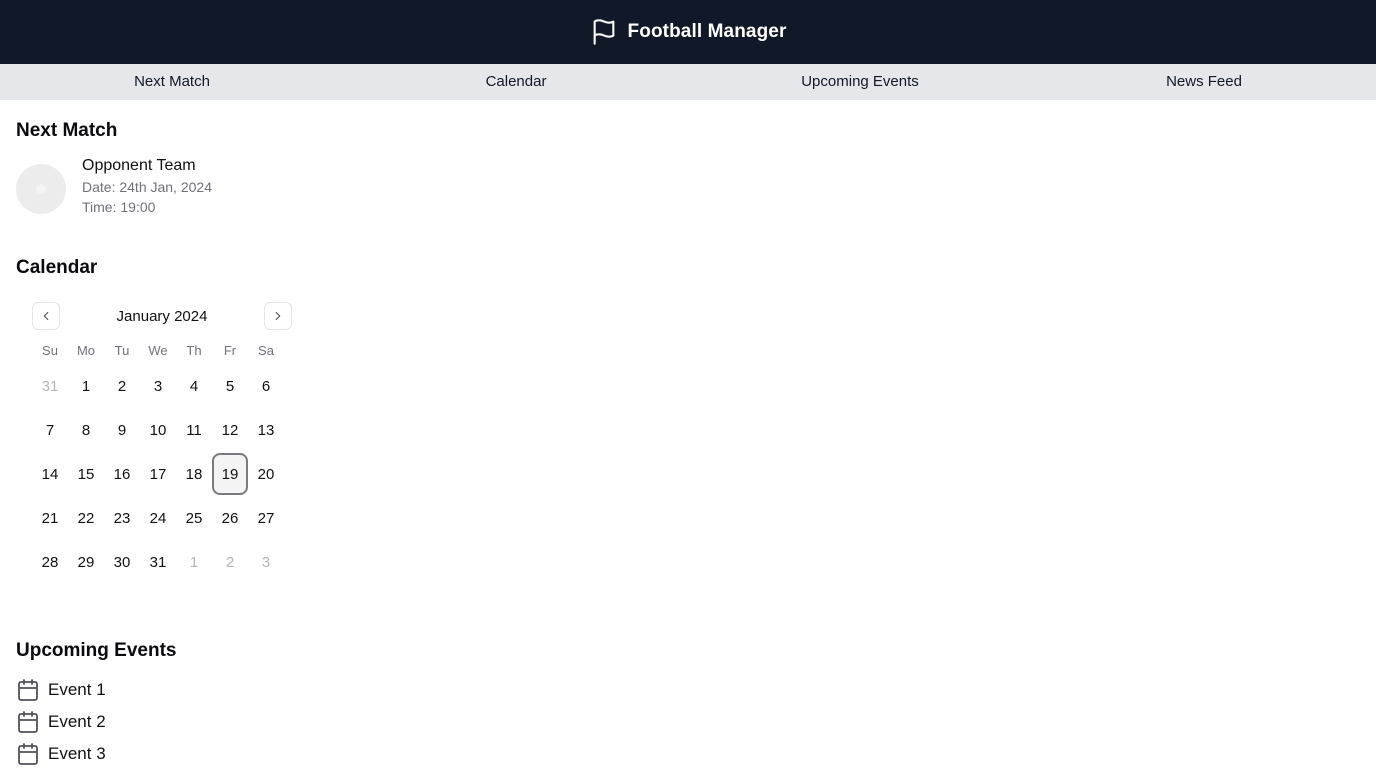  I want to click on list-item: Event 2, so click(688, 722).